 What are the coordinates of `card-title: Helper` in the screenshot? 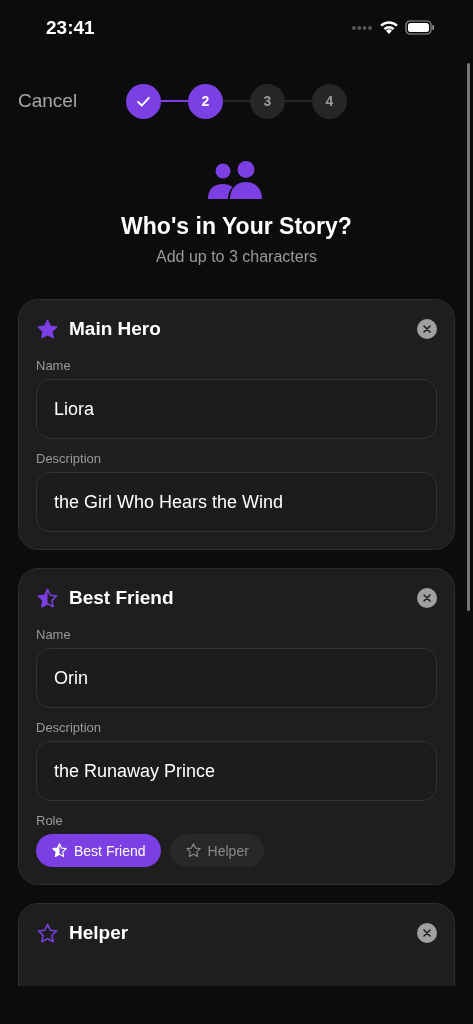 It's located at (99, 933).